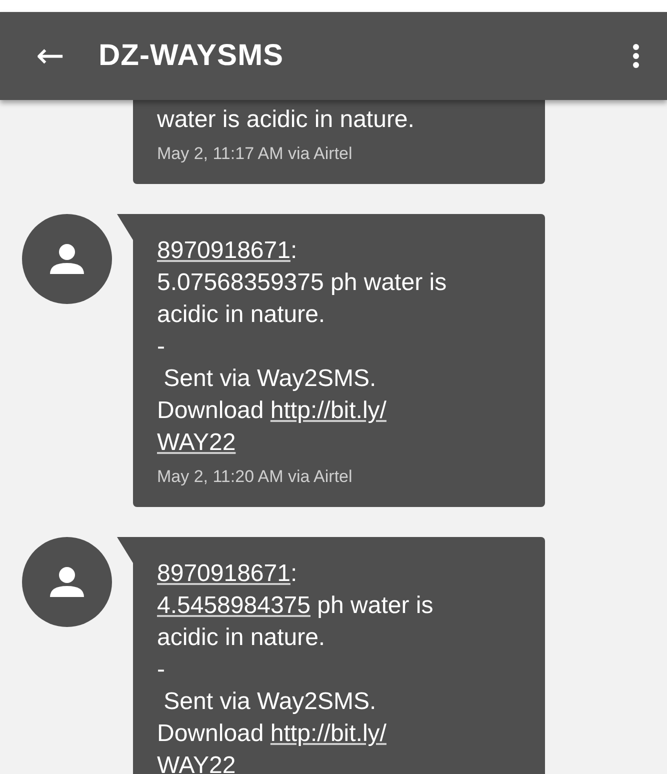 The image size is (667, 774). Describe the element at coordinates (636, 56) in the screenshot. I see `more-options-icon` at that location.